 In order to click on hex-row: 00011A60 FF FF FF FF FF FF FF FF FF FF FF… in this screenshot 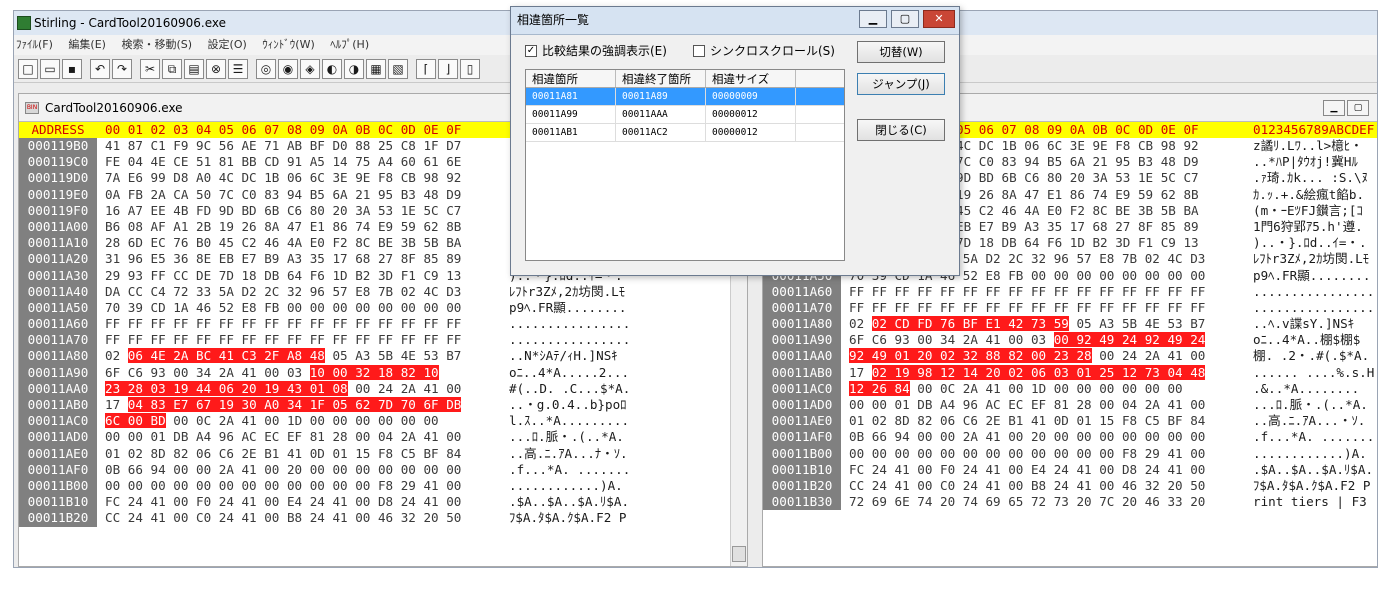, I will do `click(383, 324)`.